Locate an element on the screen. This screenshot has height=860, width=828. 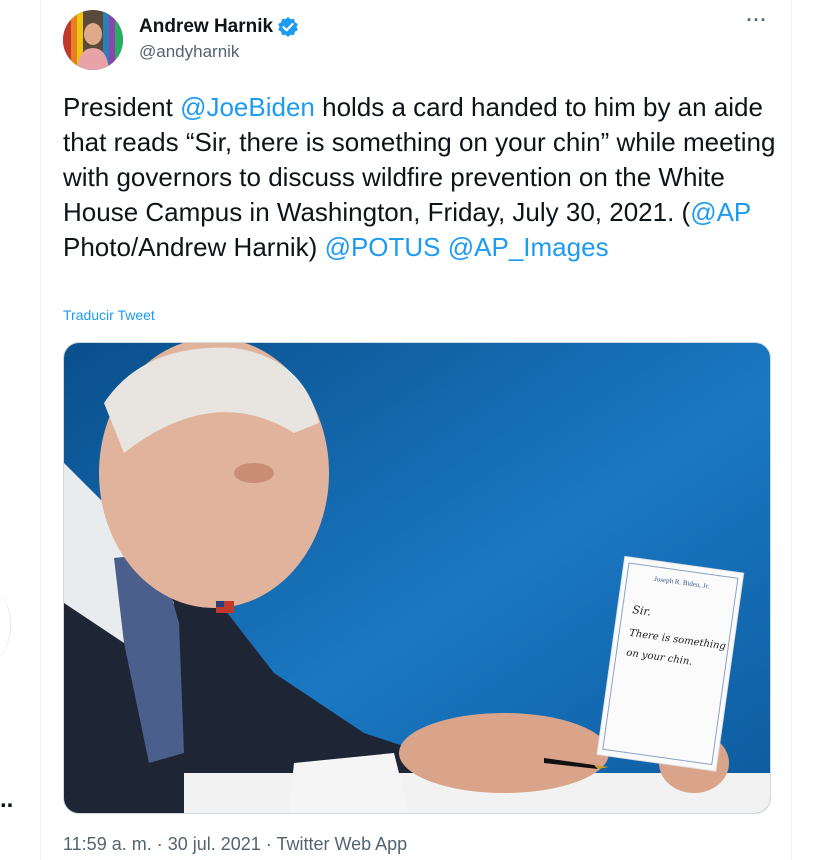
left-edge-column: .. is located at coordinates (20, 430).